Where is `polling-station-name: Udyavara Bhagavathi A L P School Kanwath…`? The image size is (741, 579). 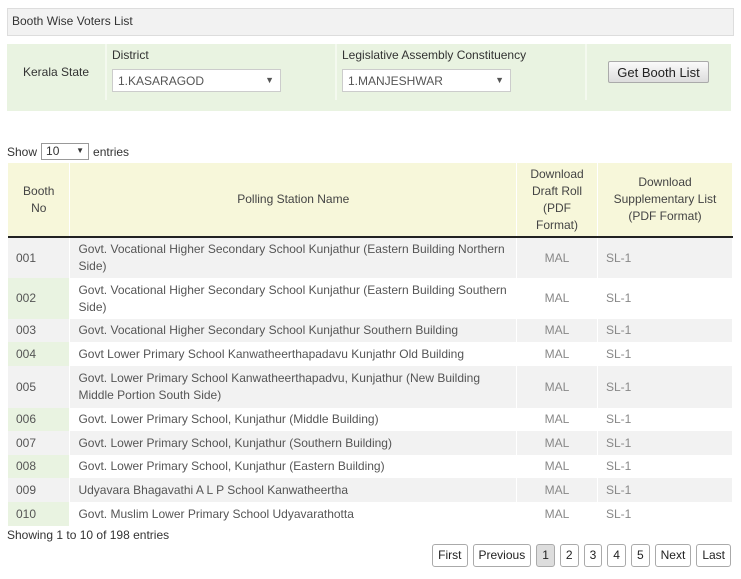 polling-station-name: Udyavara Bhagavathi A L P School Kanwath… is located at coordinates (293, 490).